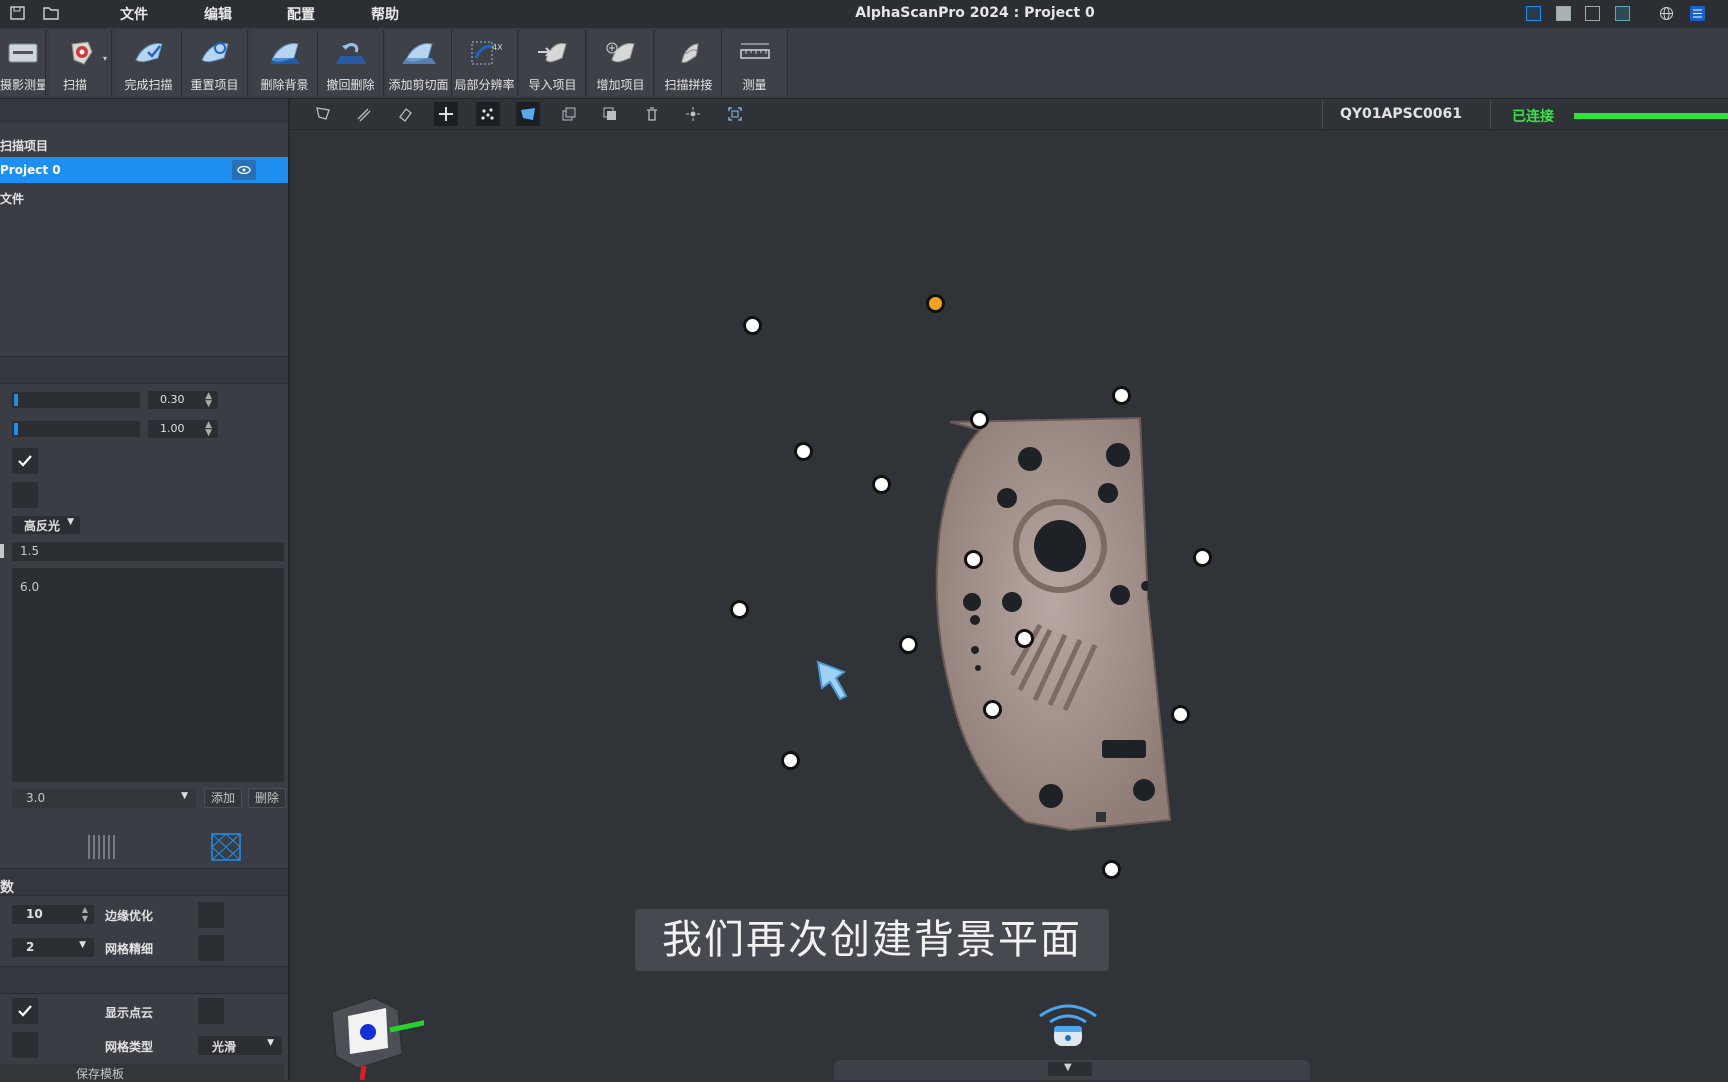 This screenshot has height=1082, width=1728. What do you see at coordinates (214, 52) in the screenshot?
I see `reset-project-icon` at bounding box center [214, 52].